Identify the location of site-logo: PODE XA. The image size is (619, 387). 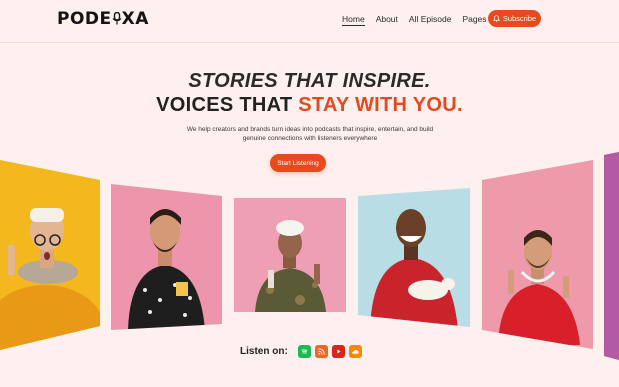
(103, 19).